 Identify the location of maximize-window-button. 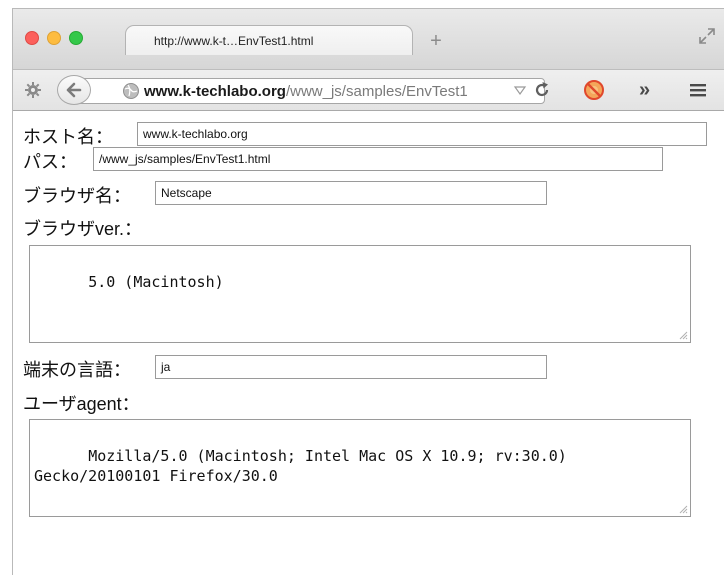
(76, 38).